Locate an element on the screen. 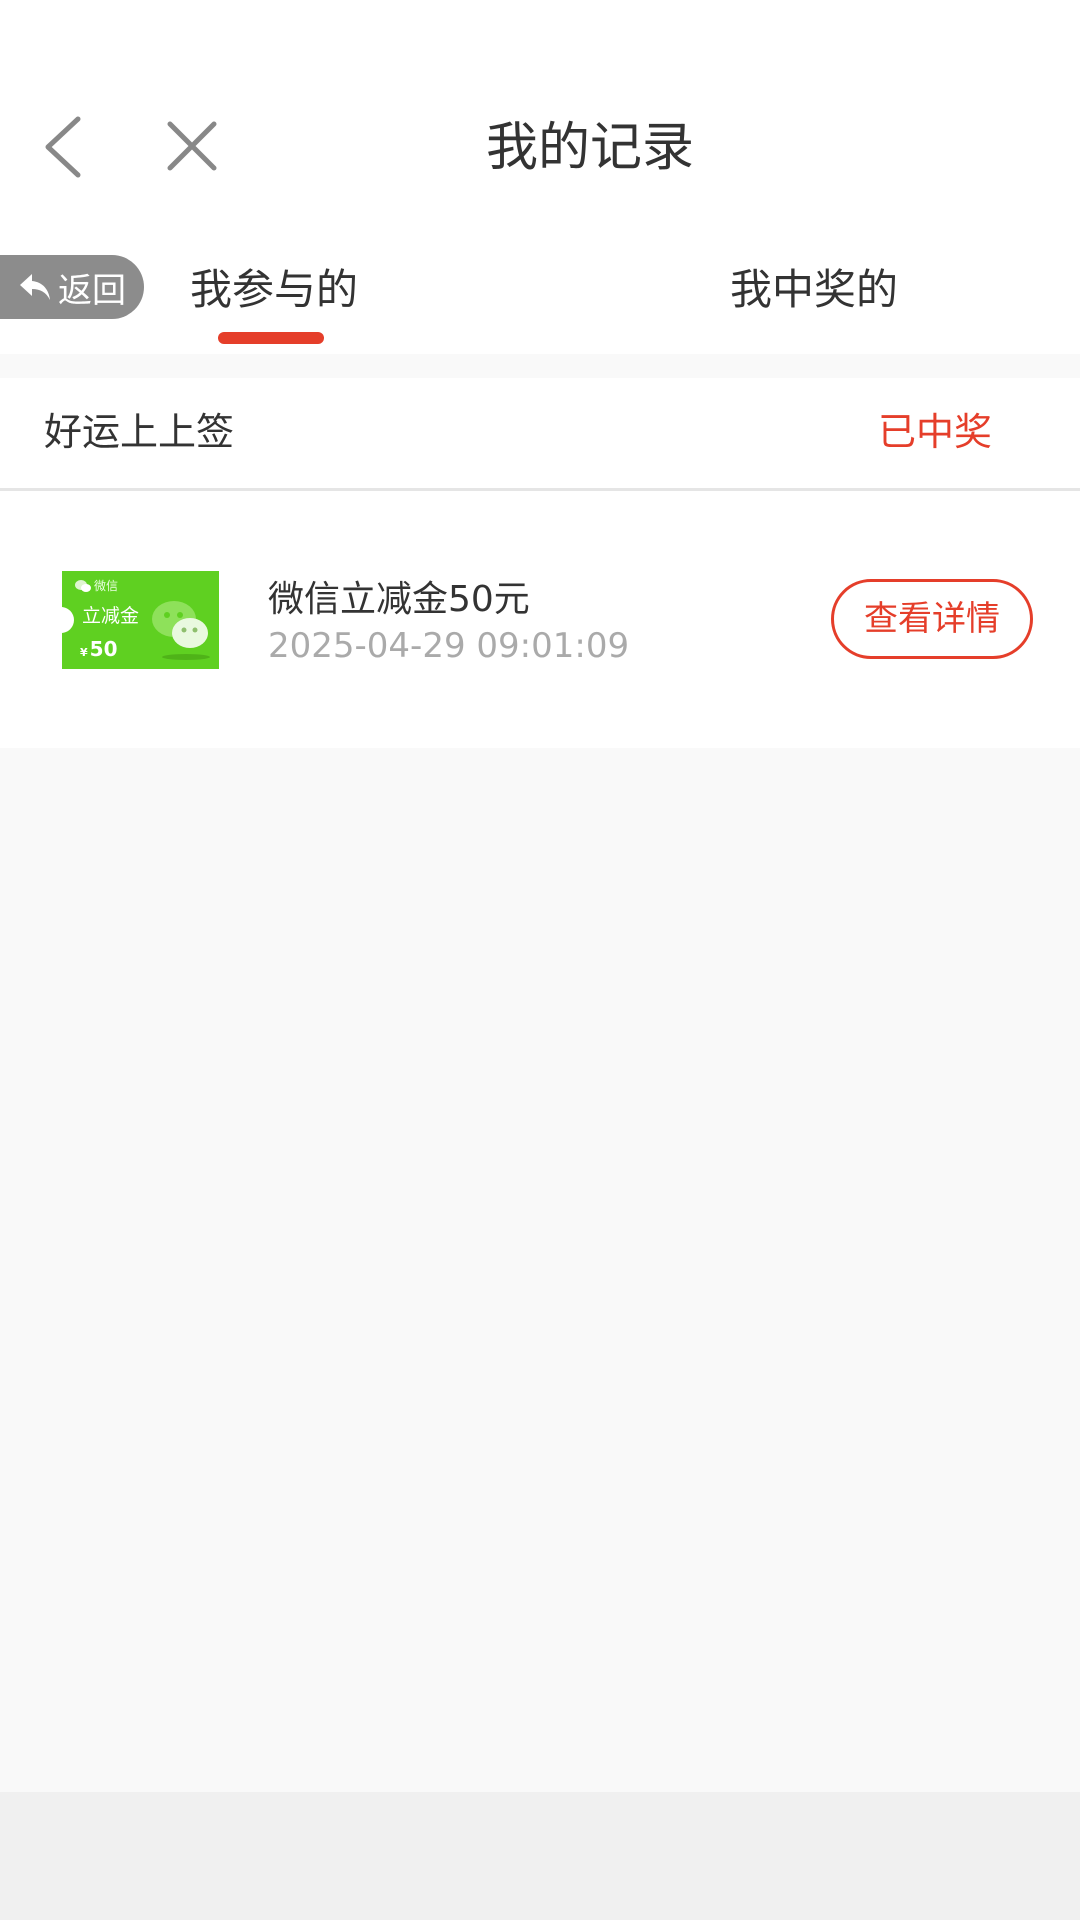  status-badge: 已中奖 is located at coordinates (934, 432).